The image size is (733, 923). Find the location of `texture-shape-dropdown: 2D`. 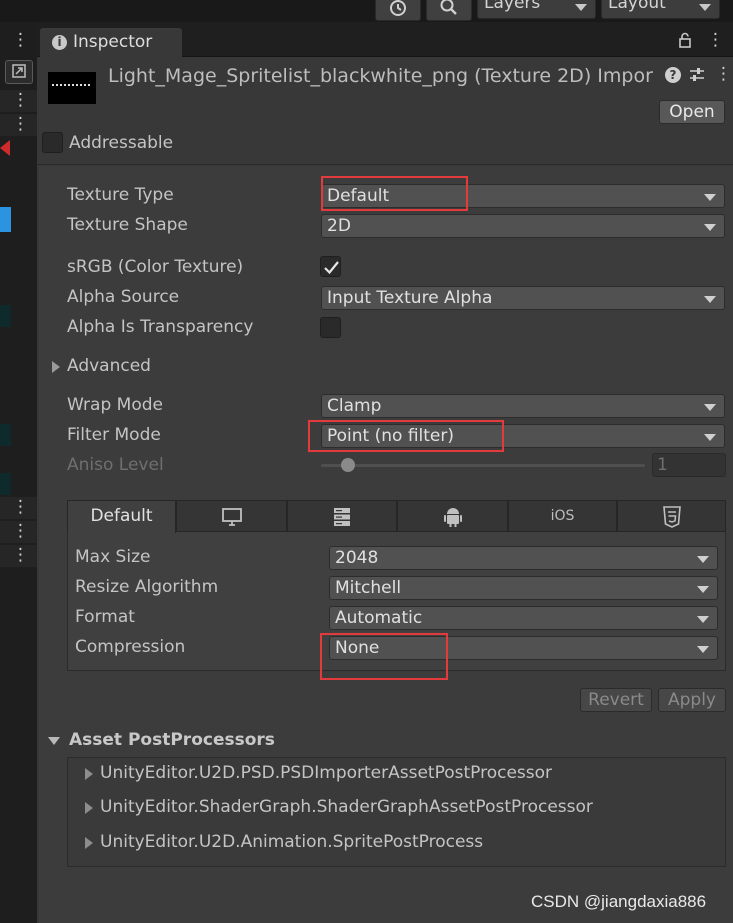

texture-shape-dropdown: 2D is located at coordinates (523, 226).